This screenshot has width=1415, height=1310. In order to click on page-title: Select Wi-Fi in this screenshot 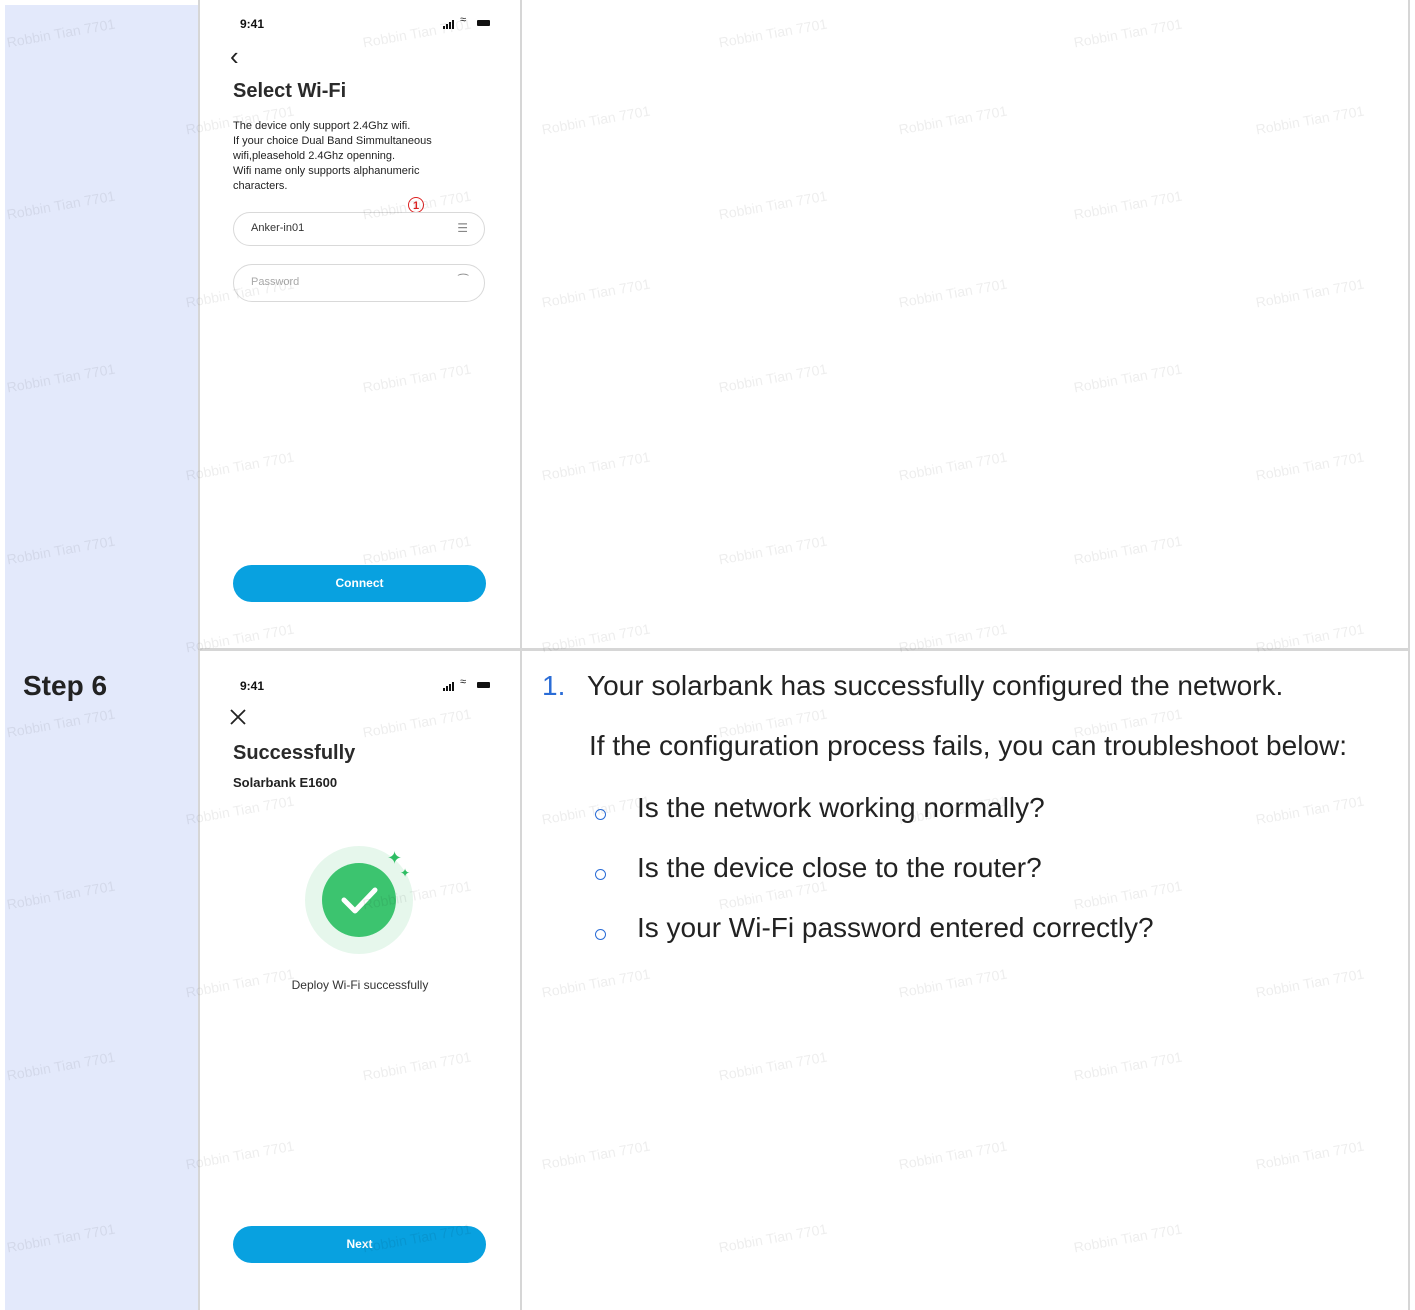, I will do `click(290, 91)`.